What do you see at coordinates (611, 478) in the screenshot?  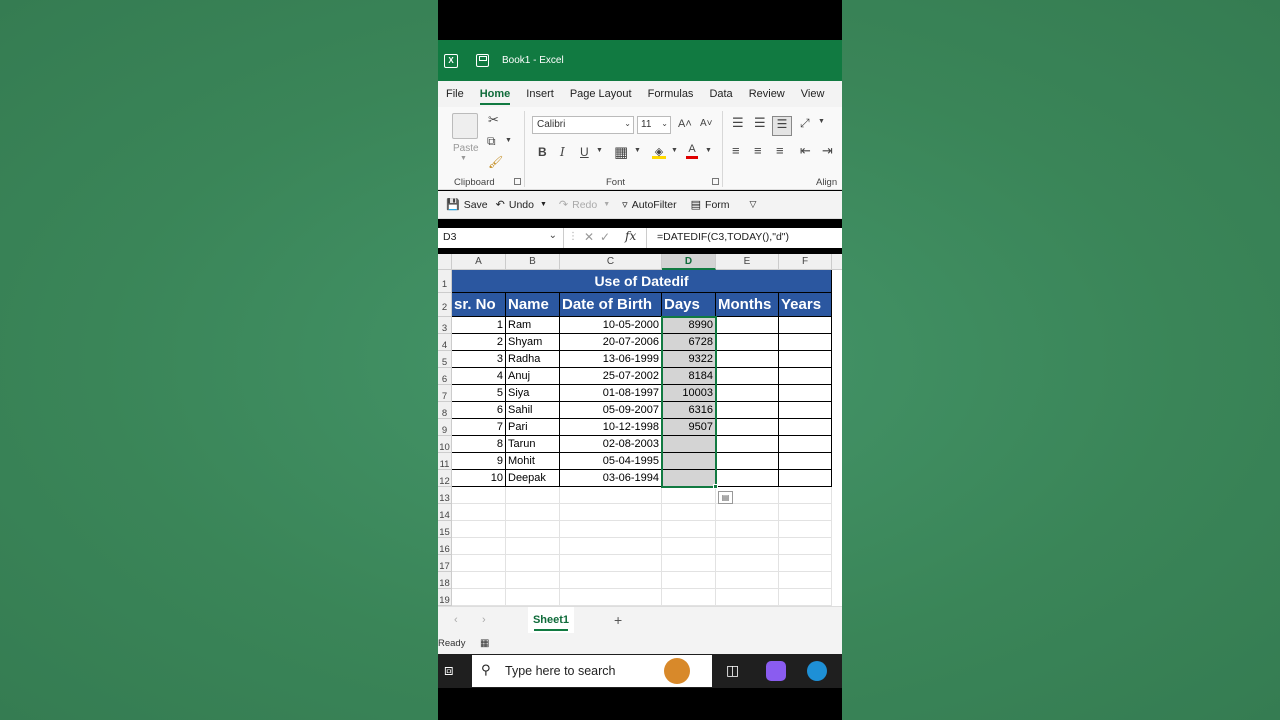 I see `table-cell: 03-06-1994` at bounding box center [611, 478].